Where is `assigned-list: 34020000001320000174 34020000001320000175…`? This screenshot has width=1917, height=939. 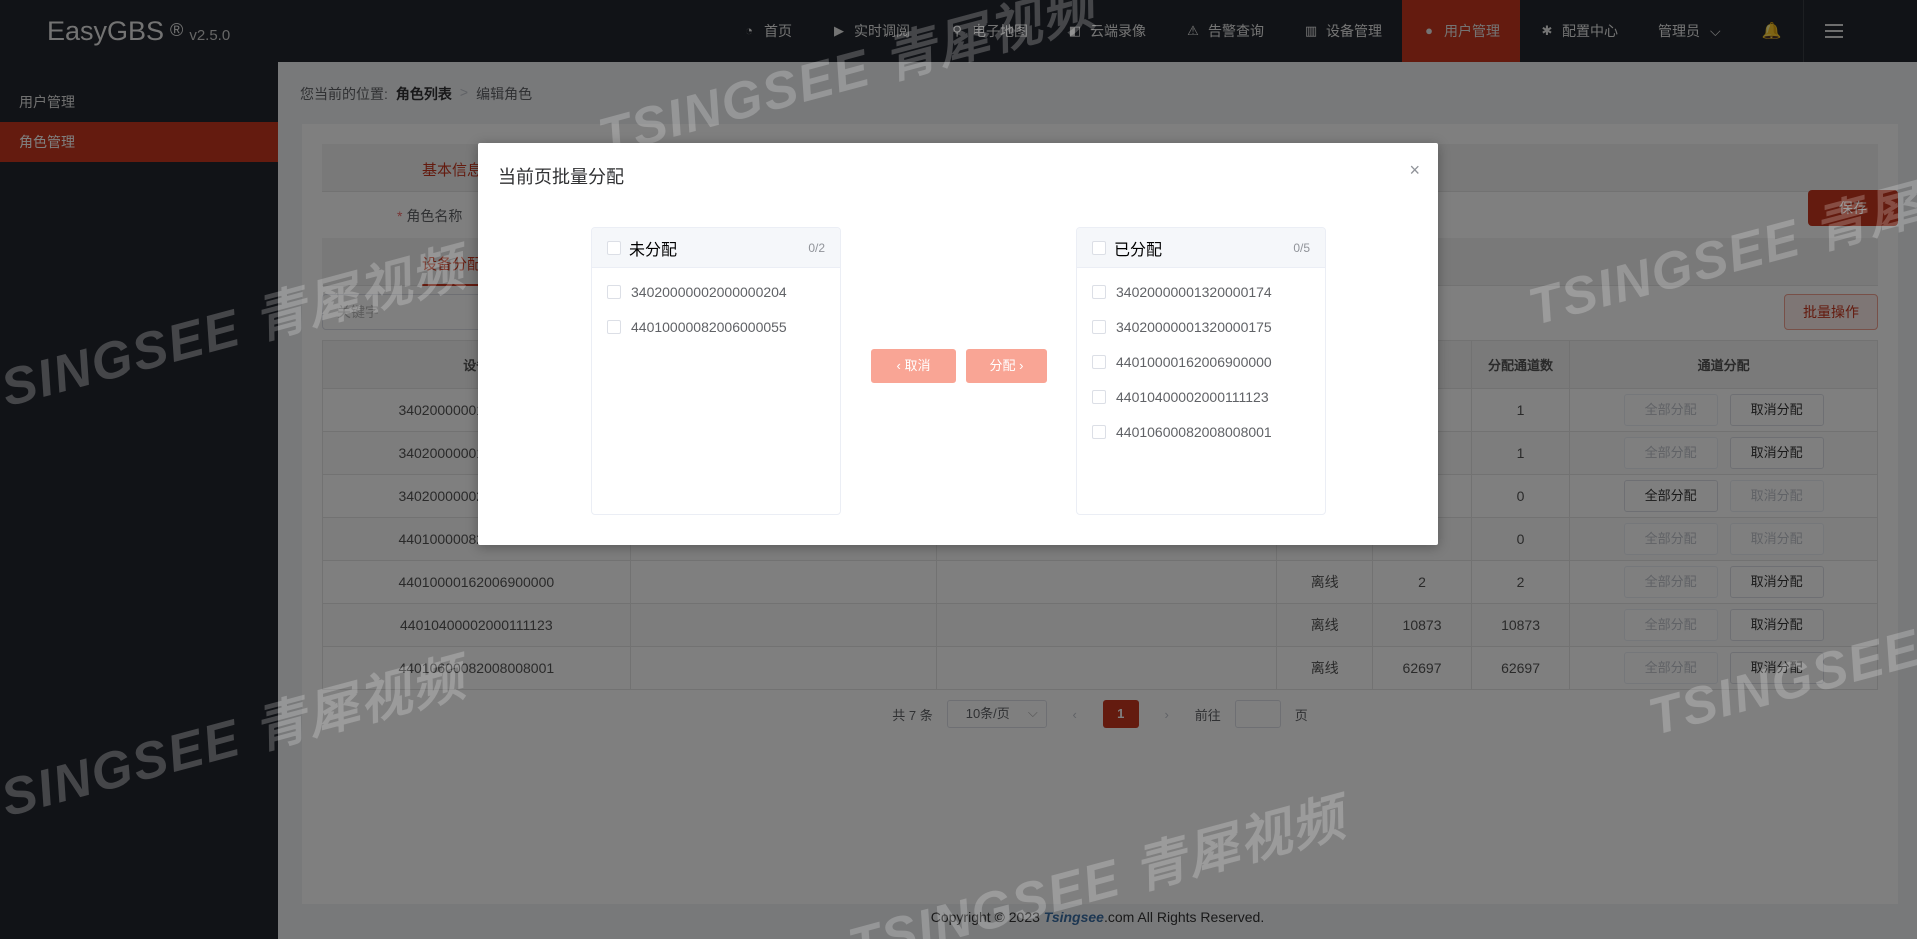
assigned-list: 34020000001320000174 34020000001320000175… is located at coordinates (1201, 358).